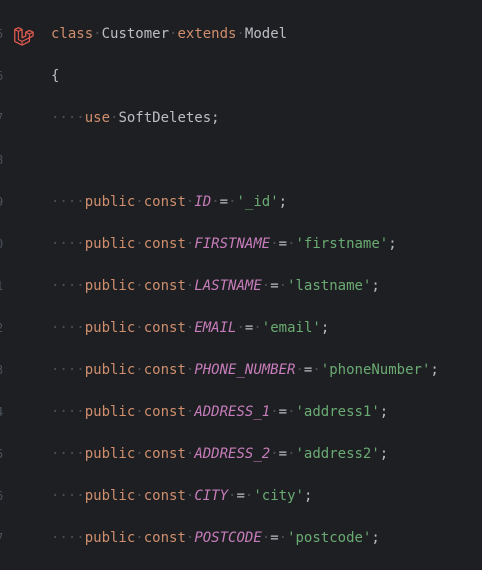 The width and height of the screenshot is (482, 570). I want to click on code-line: ····use·SoftDeletes;, so click(135, 118).